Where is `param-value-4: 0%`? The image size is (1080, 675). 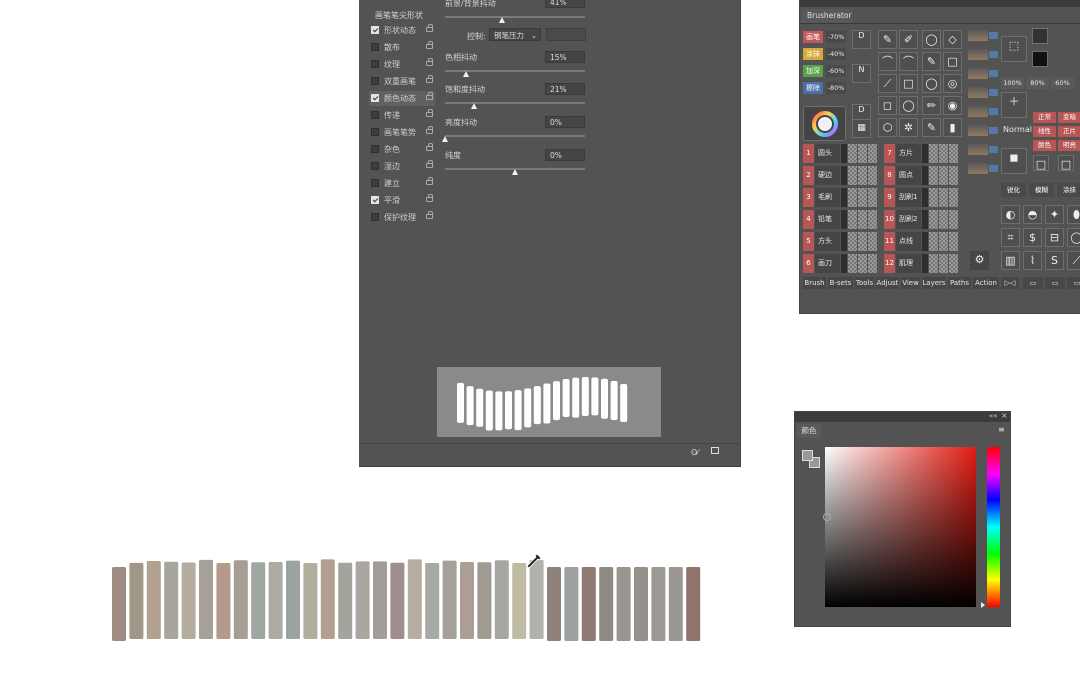
param-value-4: 0% is located at coordinates (565, 155).